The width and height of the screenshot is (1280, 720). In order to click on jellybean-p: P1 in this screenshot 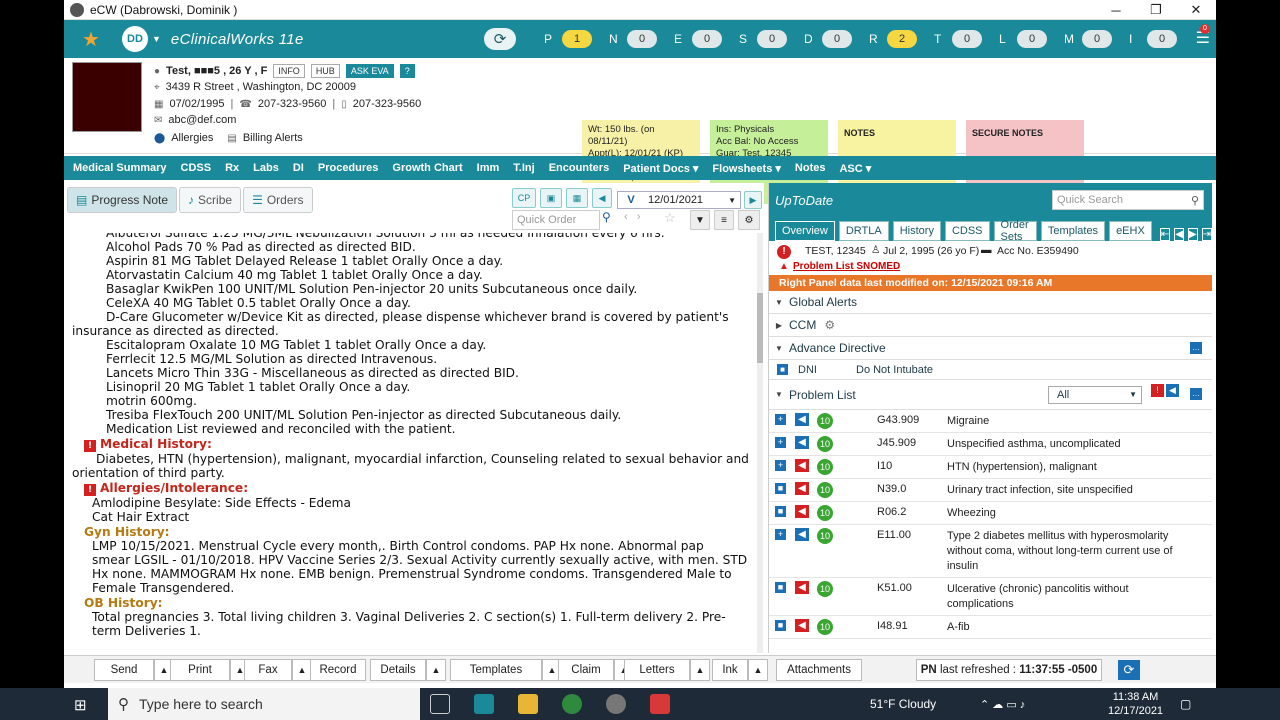, I will do `click(568, 39)`.